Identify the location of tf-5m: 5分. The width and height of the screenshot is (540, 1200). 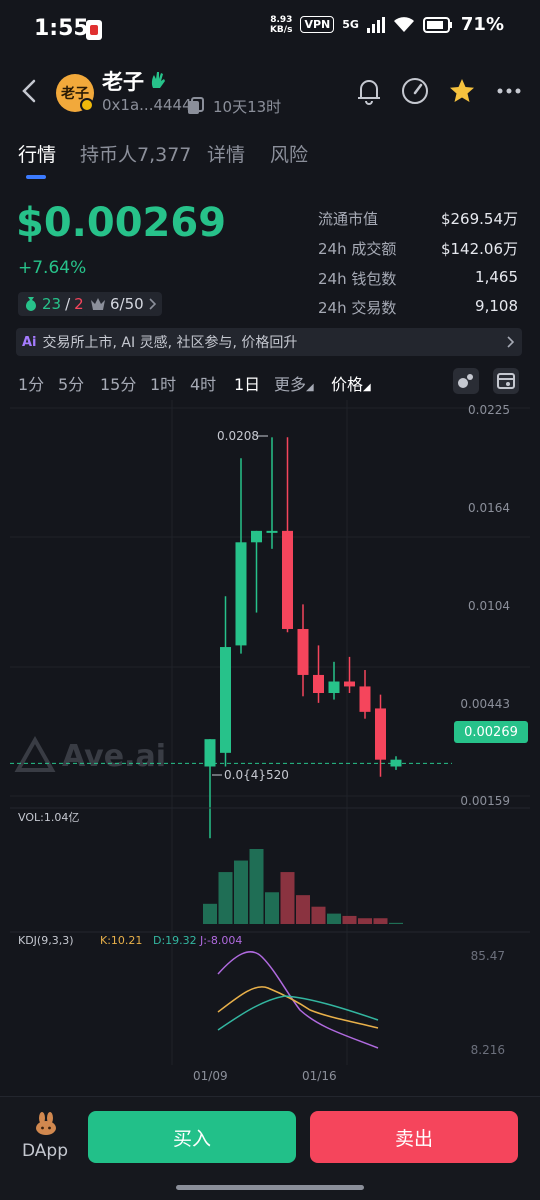
(71, 383).